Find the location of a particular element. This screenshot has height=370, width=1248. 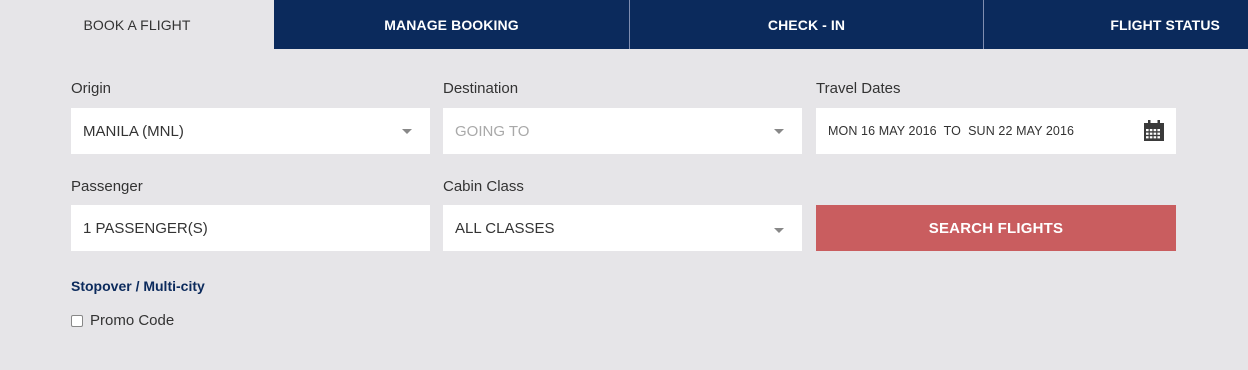

calendar-icon is located at coordinates (1154, 131).